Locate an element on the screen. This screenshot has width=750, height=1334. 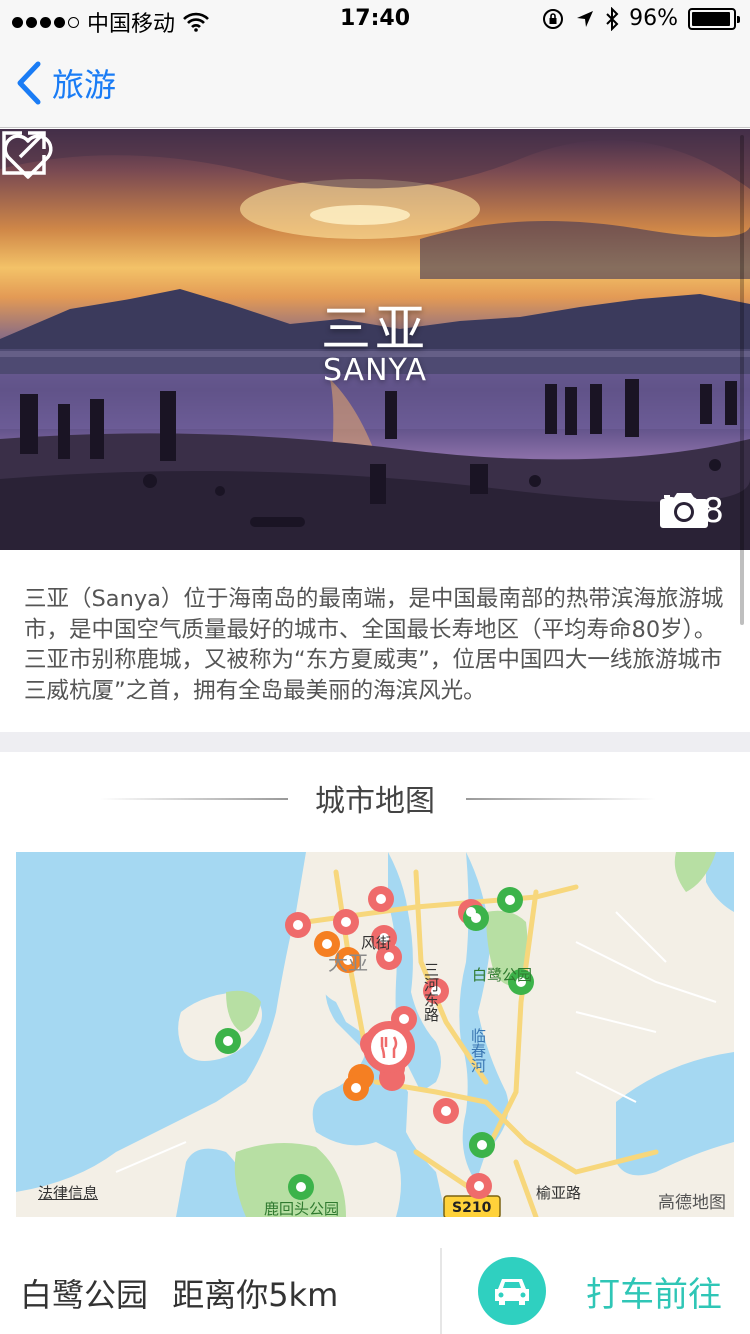
battery-fill is located at coordinates (711, 18).